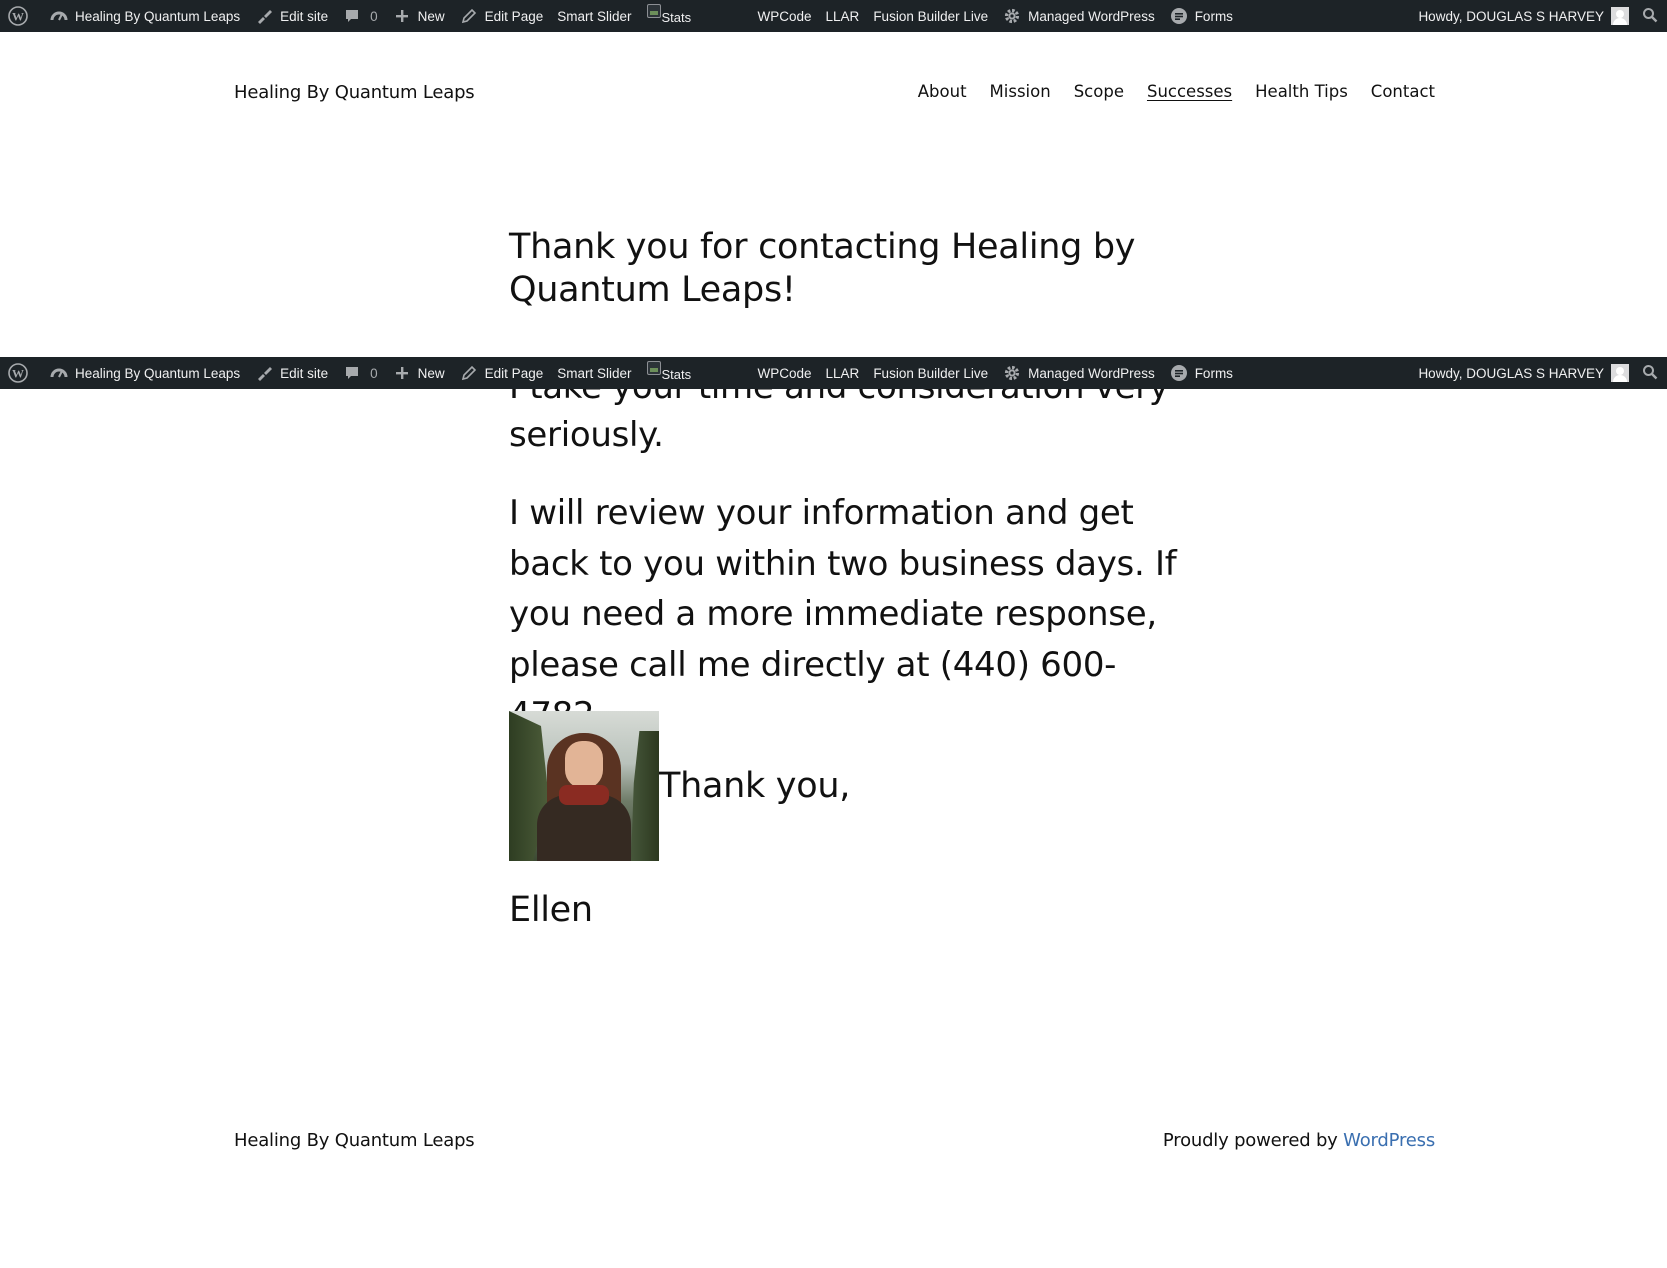  I want to click on wordpress-link: WordPress, so click(1389, 1140).